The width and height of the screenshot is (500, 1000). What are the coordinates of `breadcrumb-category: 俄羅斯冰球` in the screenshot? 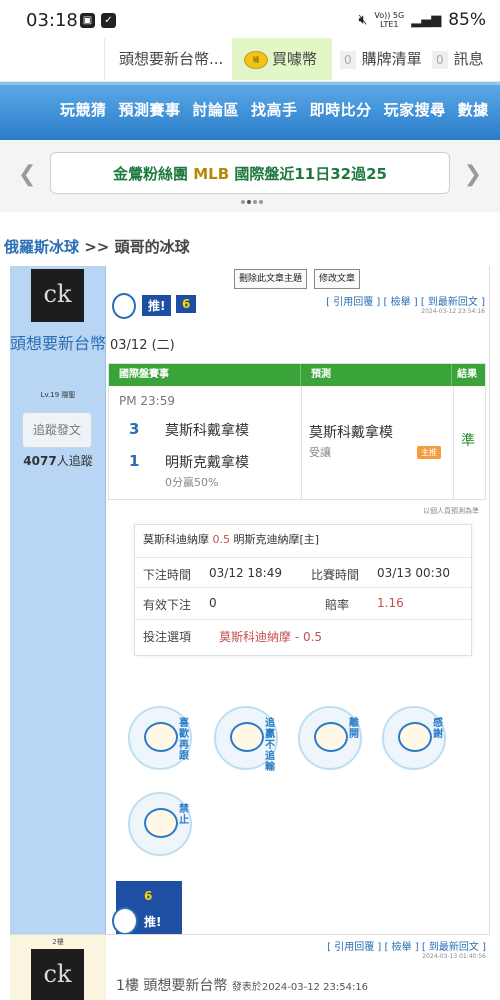 It's located at (41, 247).